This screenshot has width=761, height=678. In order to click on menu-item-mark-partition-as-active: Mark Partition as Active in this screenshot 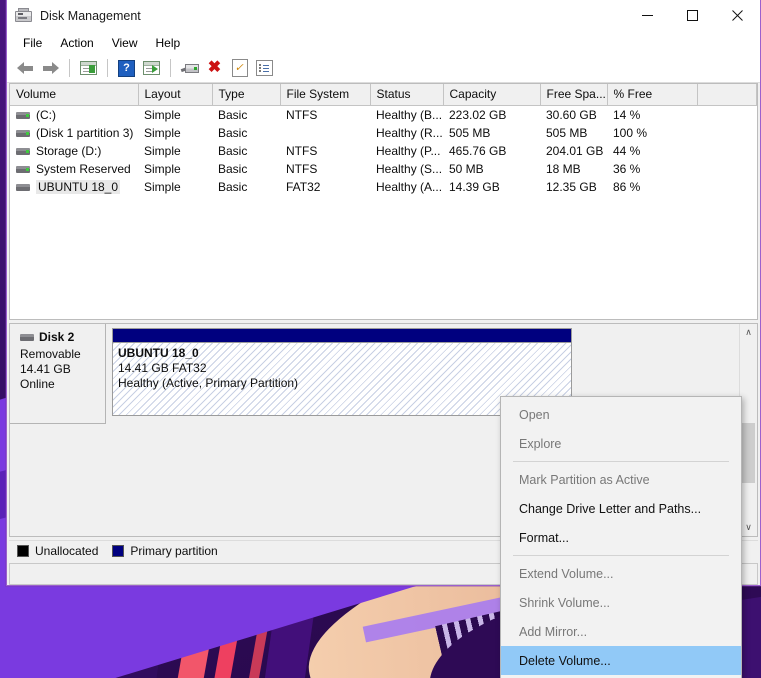, I will do `click(621, 479)`.